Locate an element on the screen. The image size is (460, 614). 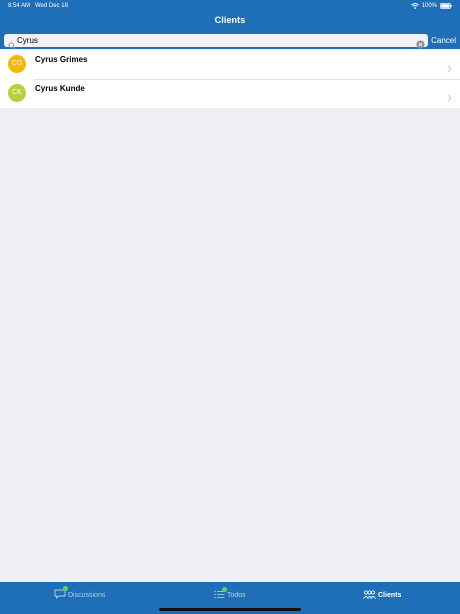
battery-percent: 100% is located at coordinates (429, 6).